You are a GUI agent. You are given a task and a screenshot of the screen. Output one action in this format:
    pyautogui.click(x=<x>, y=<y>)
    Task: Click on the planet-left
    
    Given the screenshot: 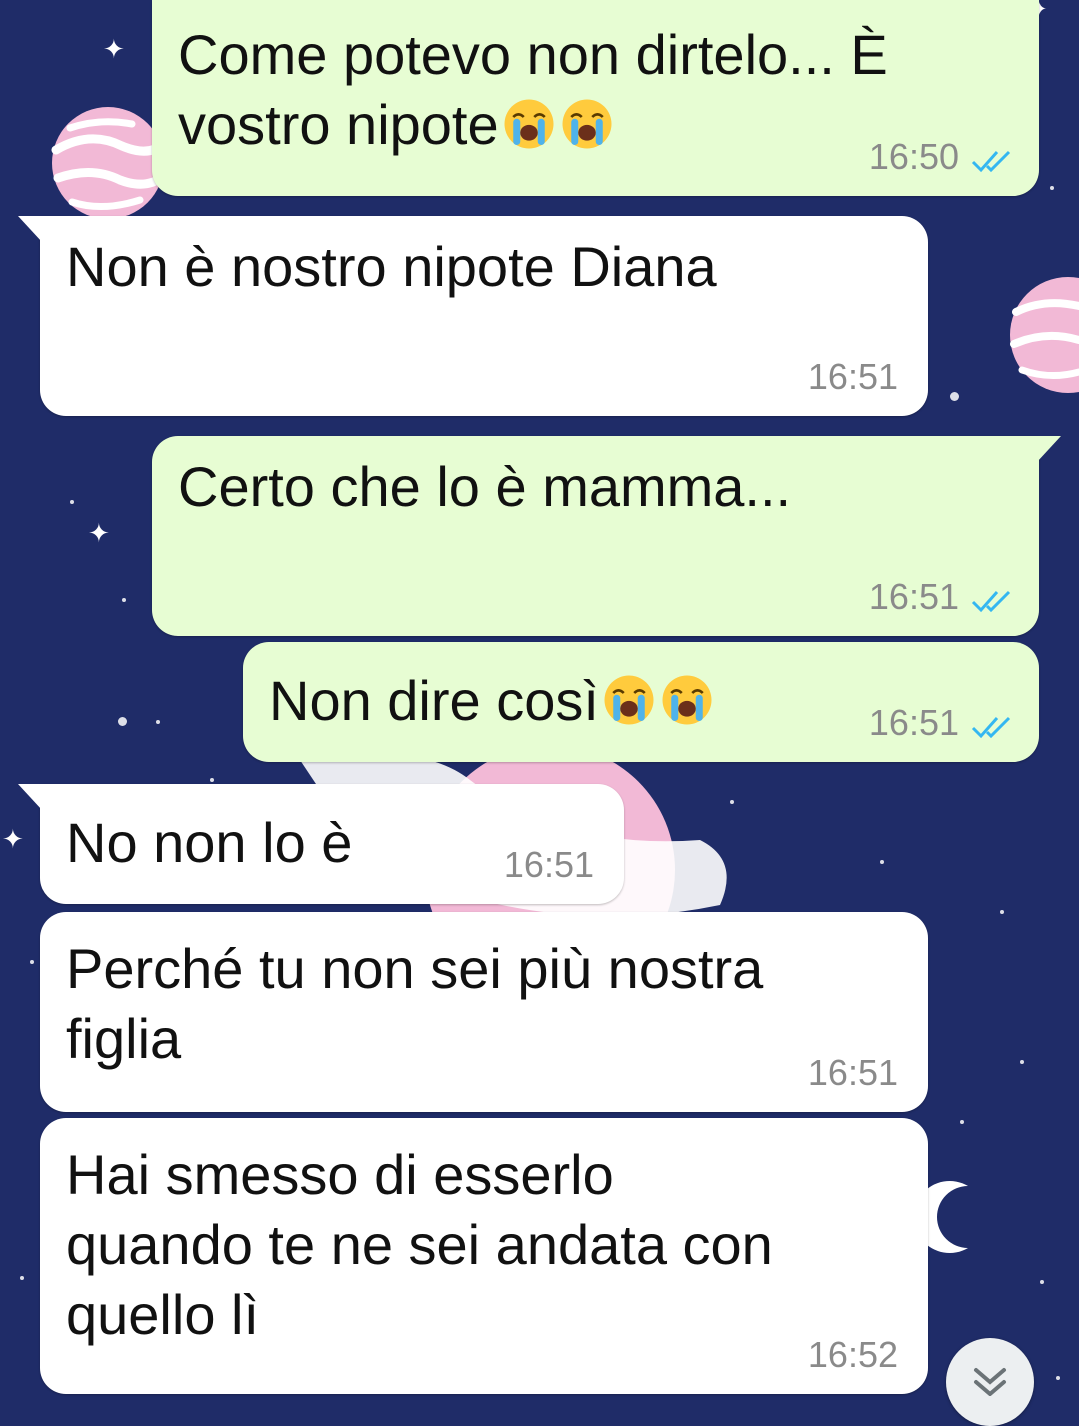 What is the action you would take?
    pyautogui.click(x=110, y=163)
    